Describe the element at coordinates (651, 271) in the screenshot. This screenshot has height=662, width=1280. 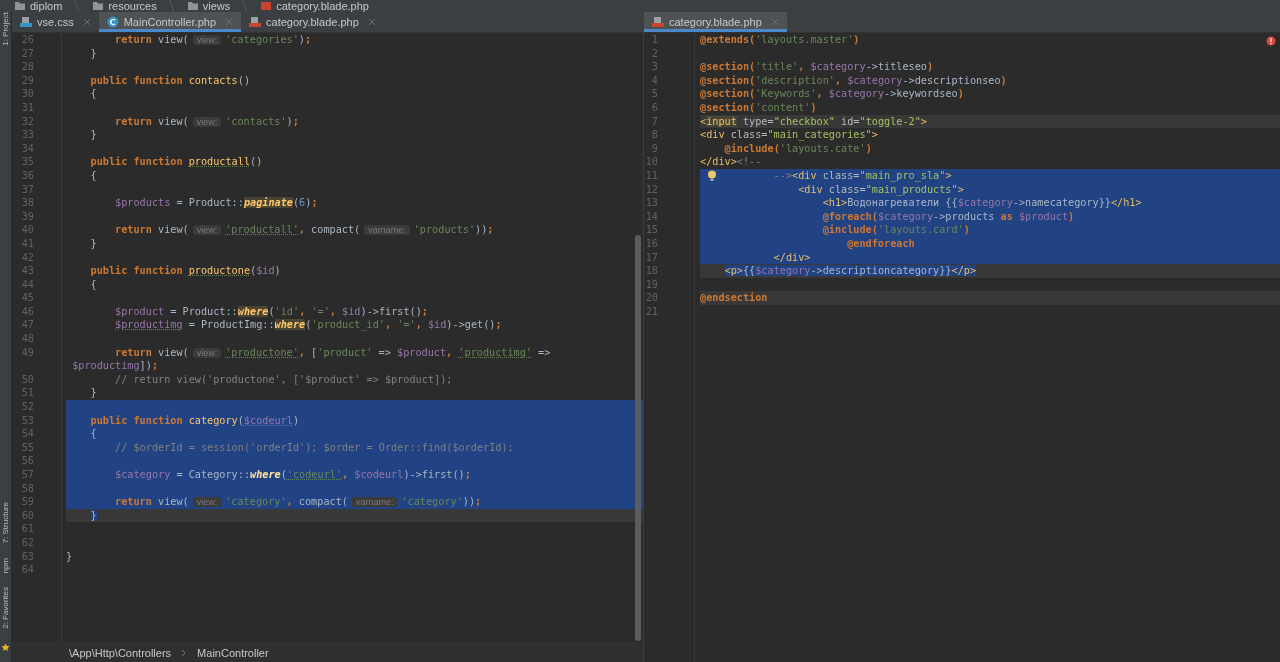
I see `line-number: 18` at that location.